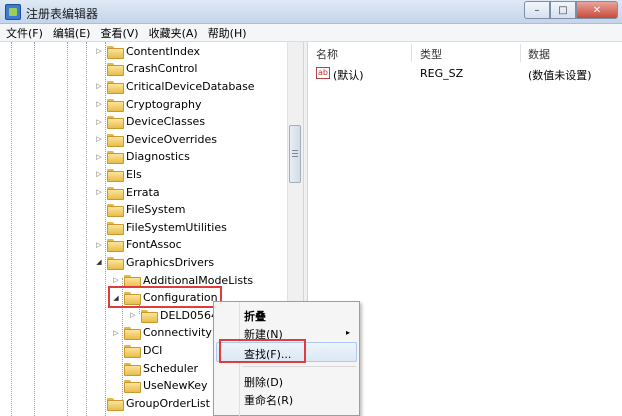 This screenshot has height=416, width=622. I want to click on tree-node-label: FileSystemUtilities, so click(176, 227).